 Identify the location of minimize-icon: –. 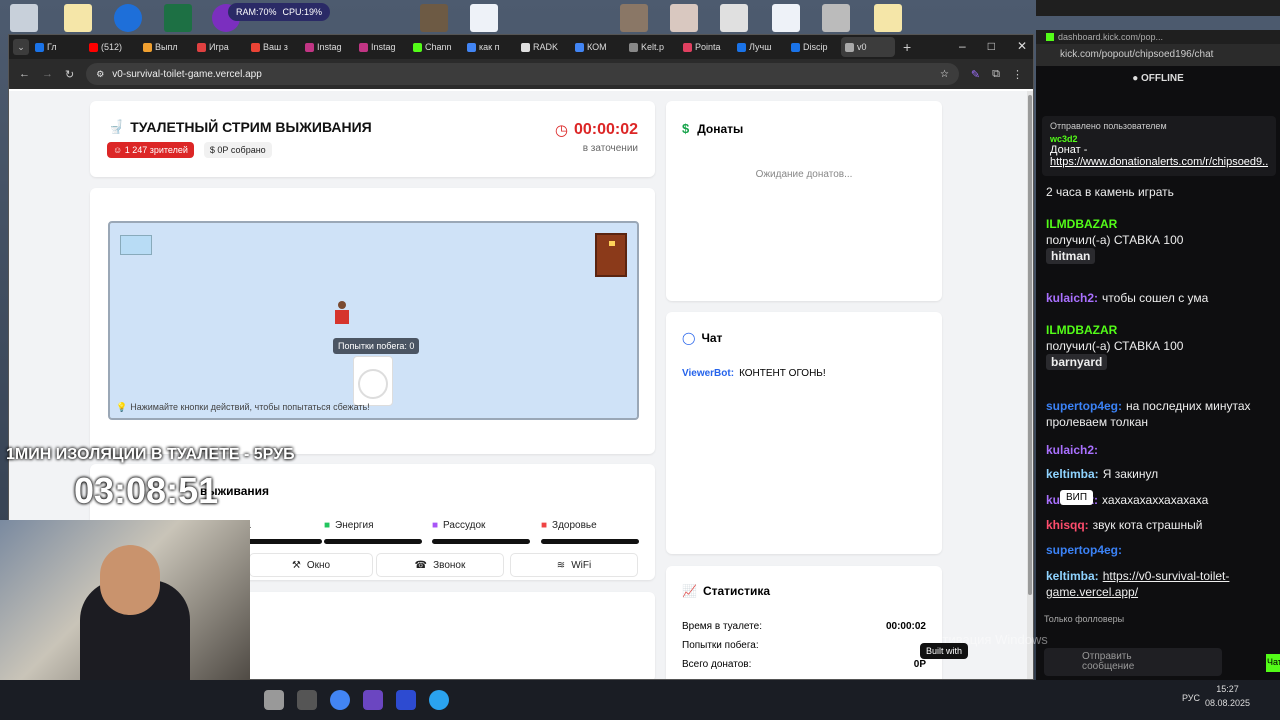
(962, 46).